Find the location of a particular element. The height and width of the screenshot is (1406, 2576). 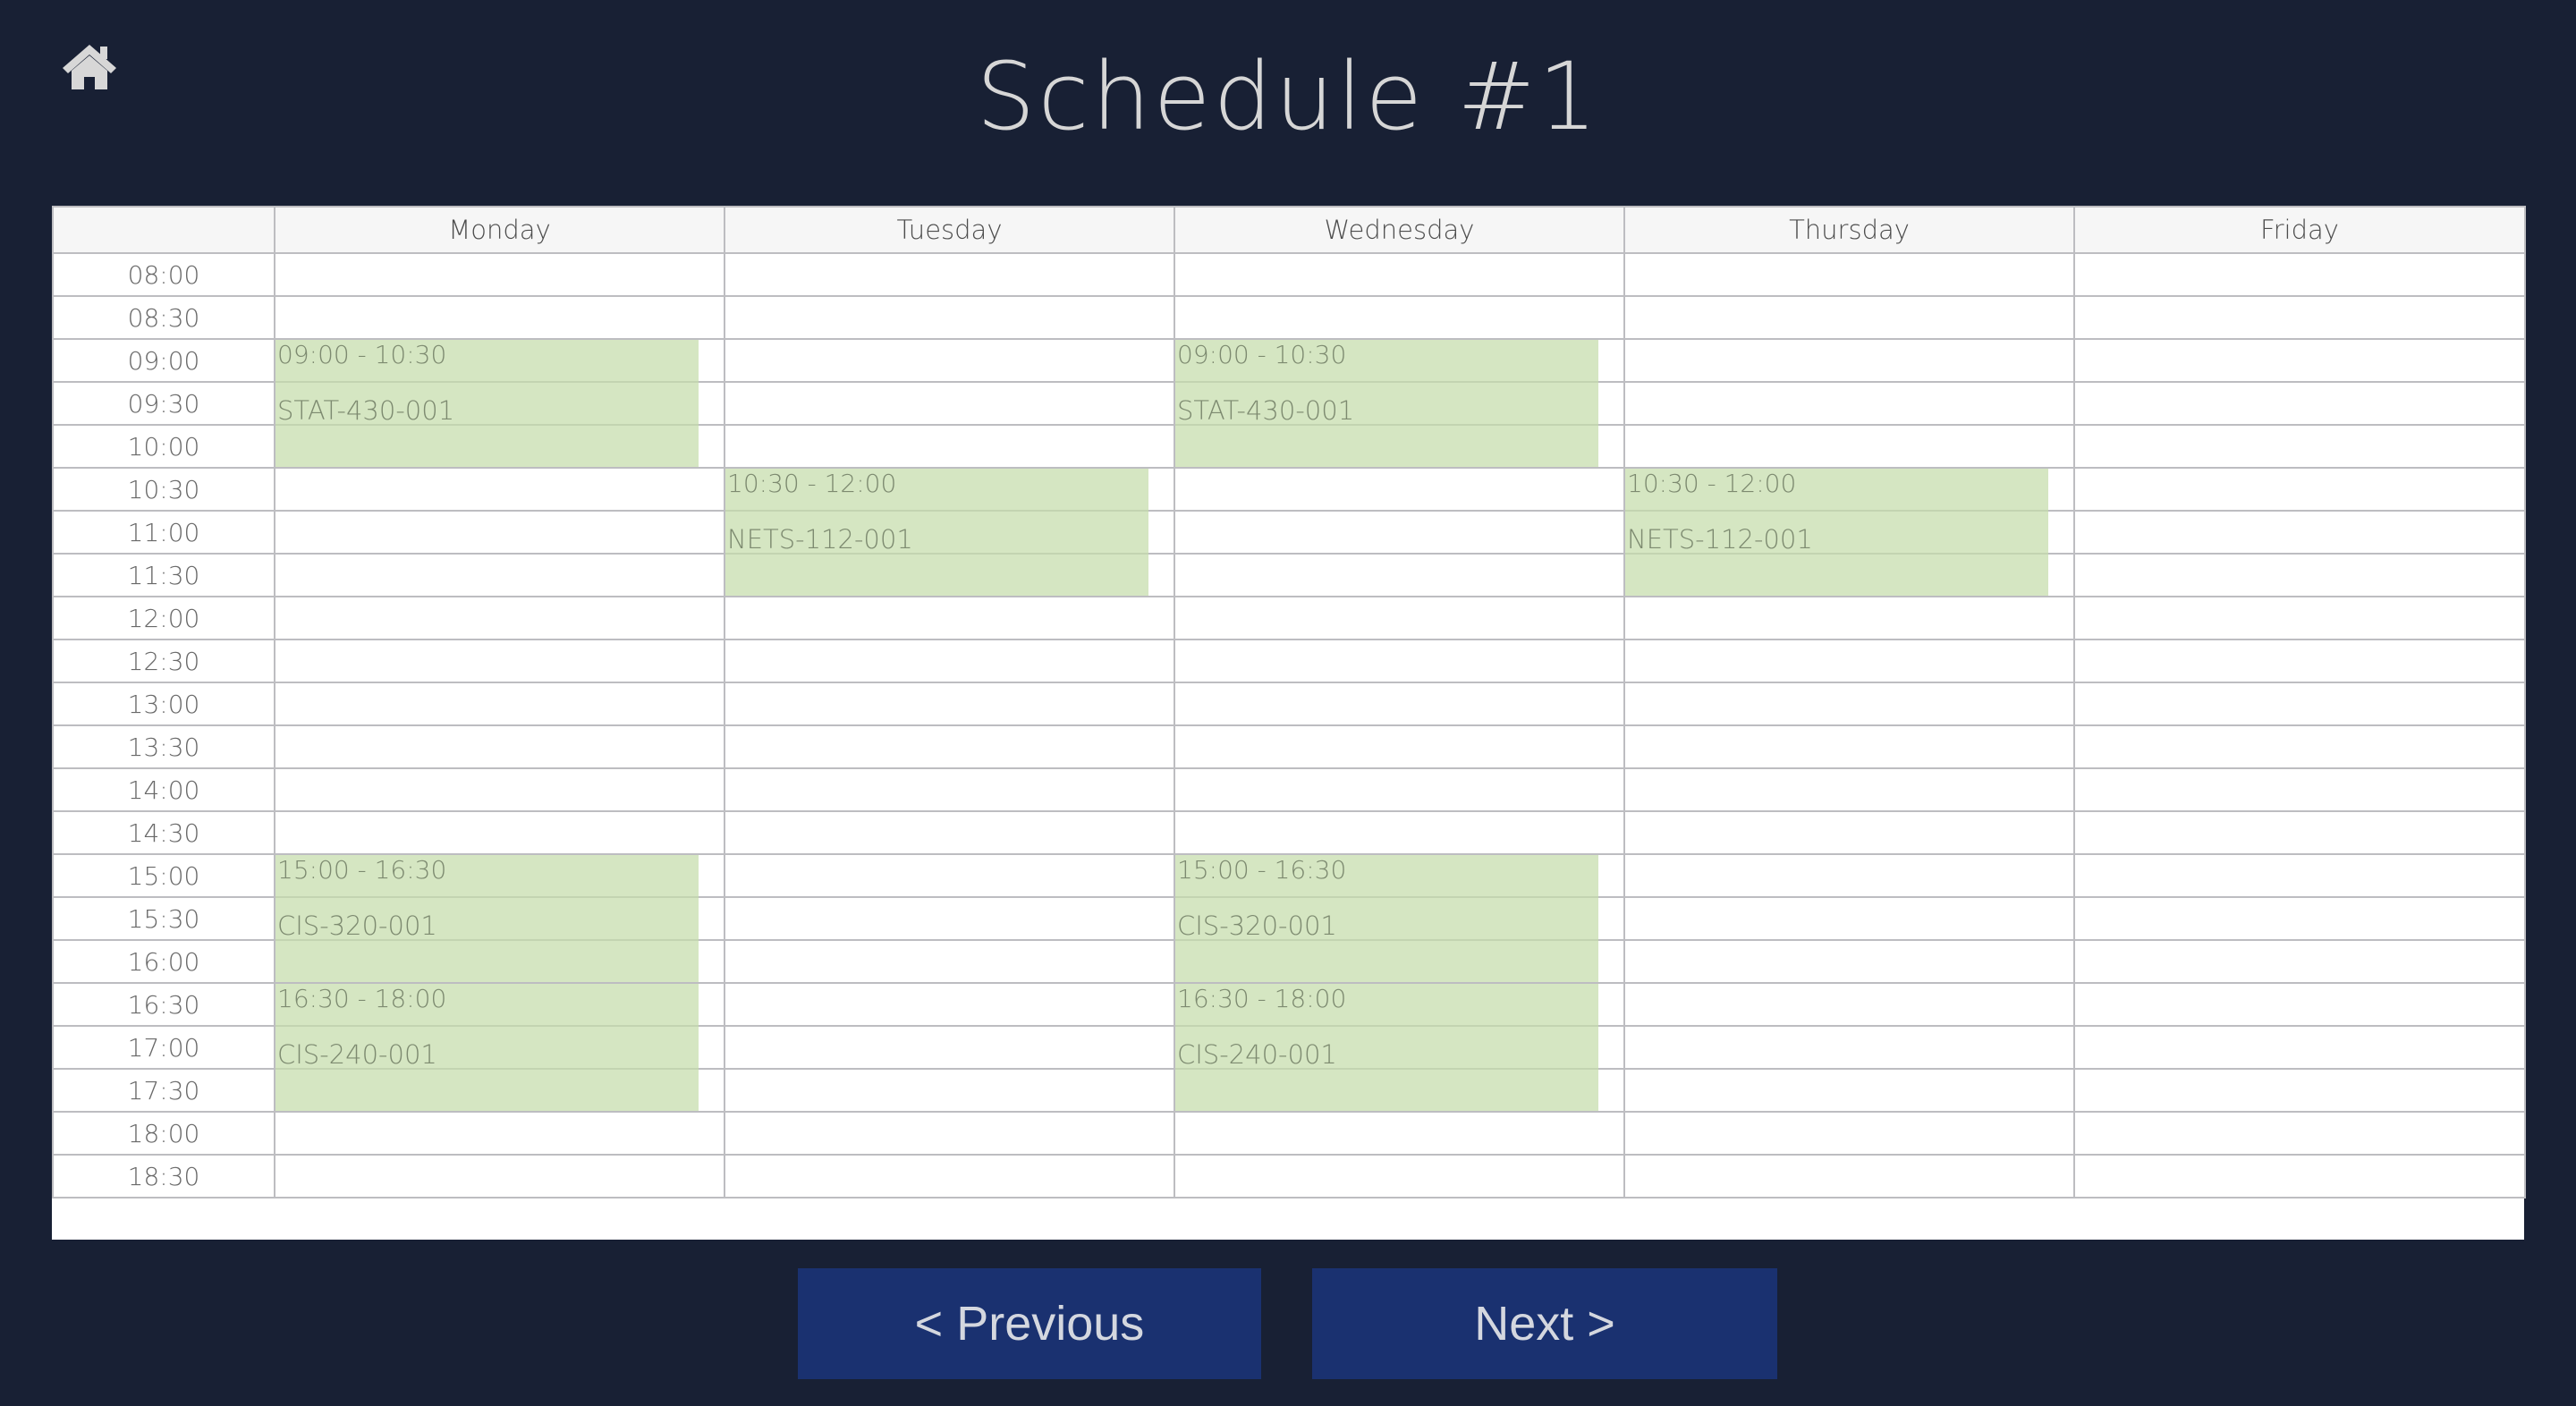

time-row: 12:30 is located at coordinates (1289, 661).